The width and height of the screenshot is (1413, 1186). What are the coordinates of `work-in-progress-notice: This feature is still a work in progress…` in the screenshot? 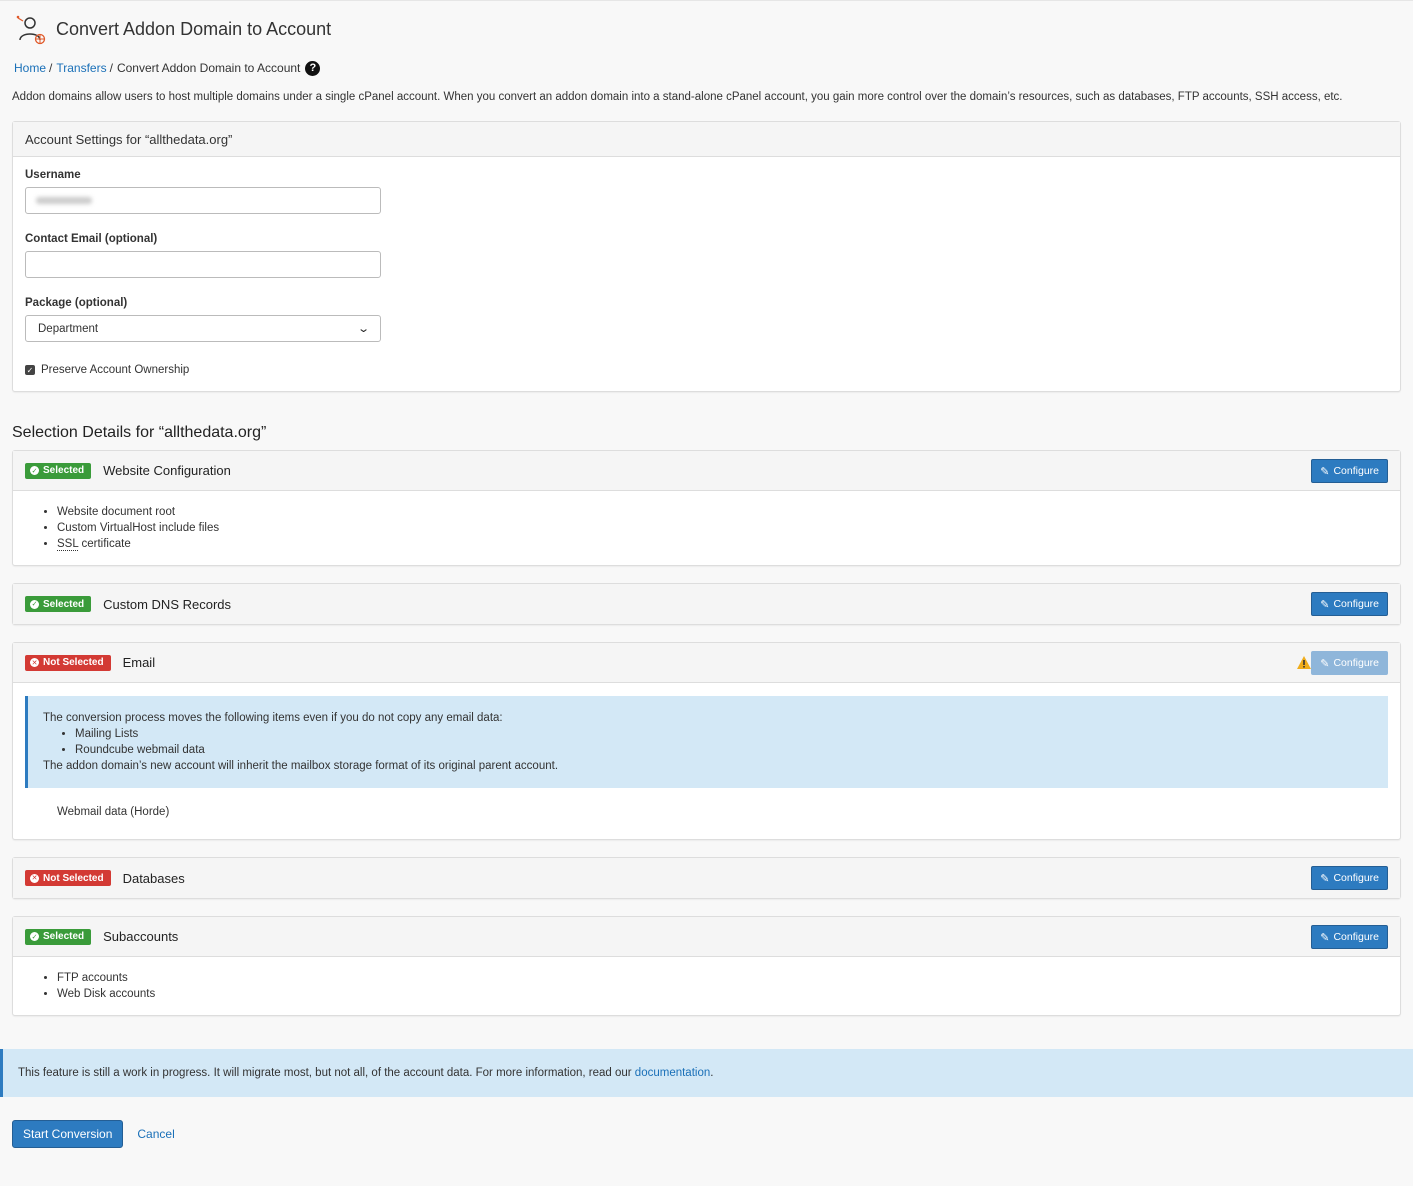 It's located at (706, 1073).